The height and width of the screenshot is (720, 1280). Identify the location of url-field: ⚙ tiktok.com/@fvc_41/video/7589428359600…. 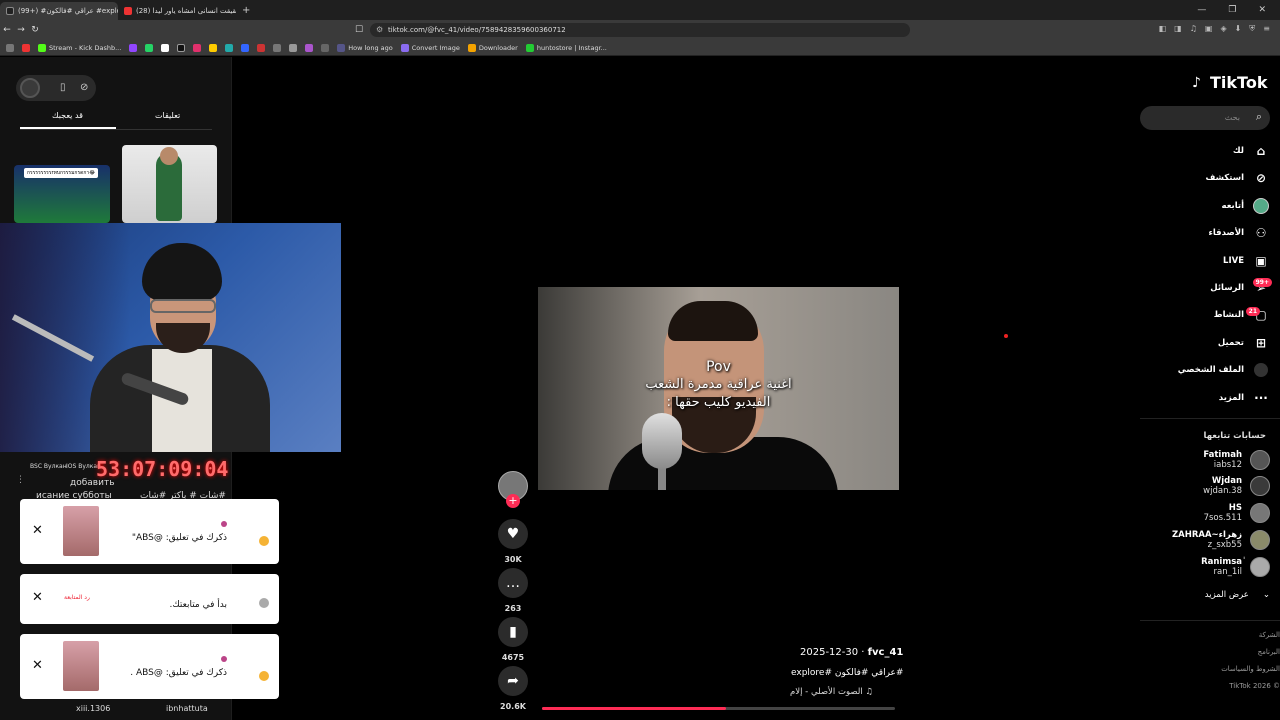
(640, 30).